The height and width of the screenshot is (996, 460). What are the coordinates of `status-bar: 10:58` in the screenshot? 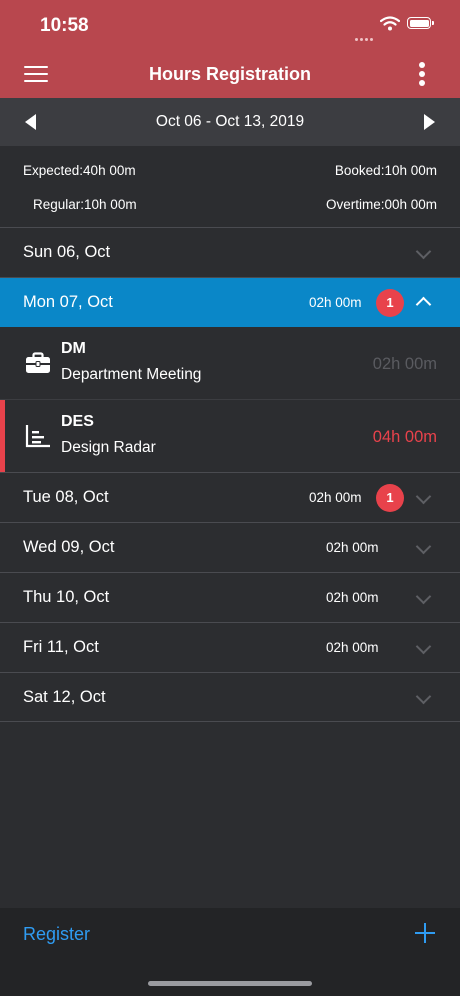 It's located at (230, 25).